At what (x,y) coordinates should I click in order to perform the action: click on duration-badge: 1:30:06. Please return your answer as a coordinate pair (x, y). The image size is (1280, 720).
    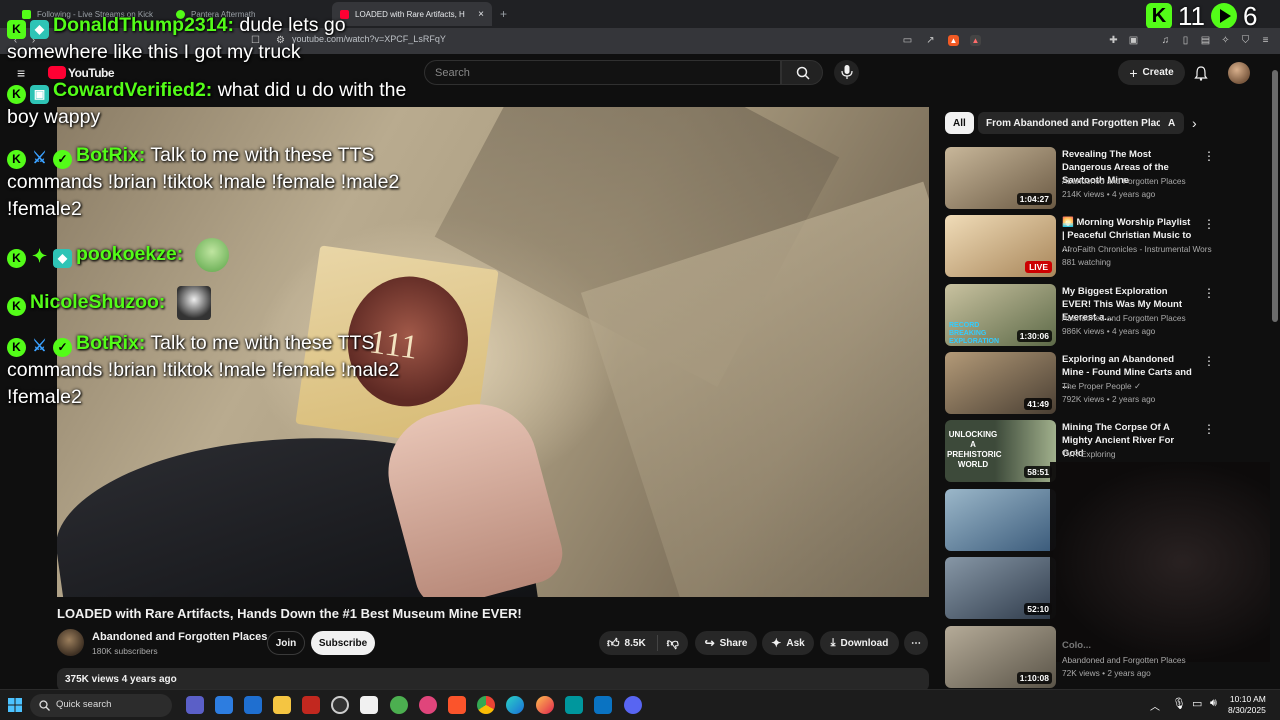
    Looking at the image, I should click on (1034, 336).